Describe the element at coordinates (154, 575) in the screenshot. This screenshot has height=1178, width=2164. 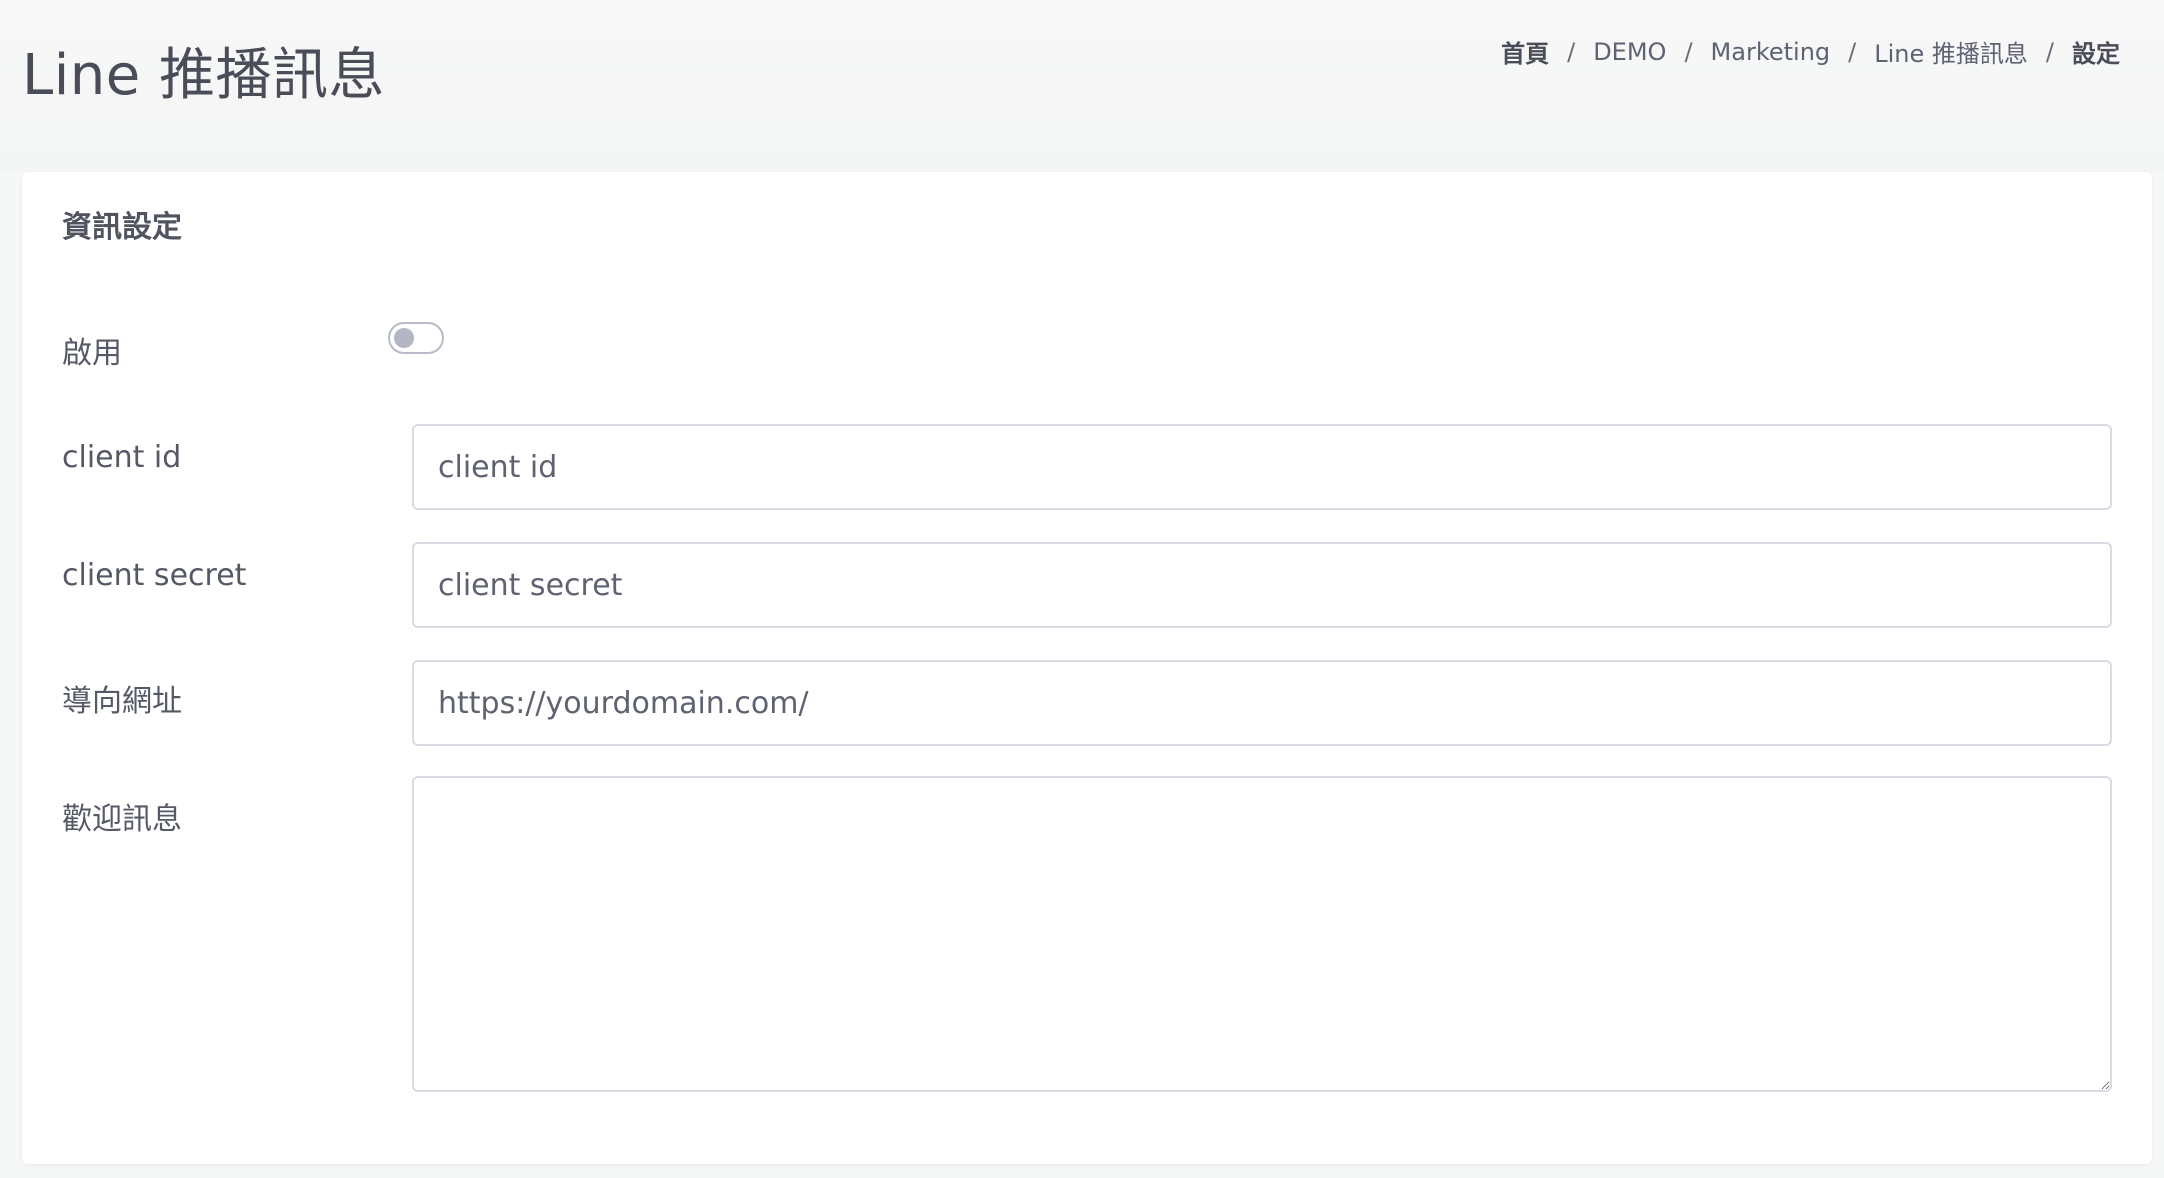
I see `client-secret-label: client secret` at that location.